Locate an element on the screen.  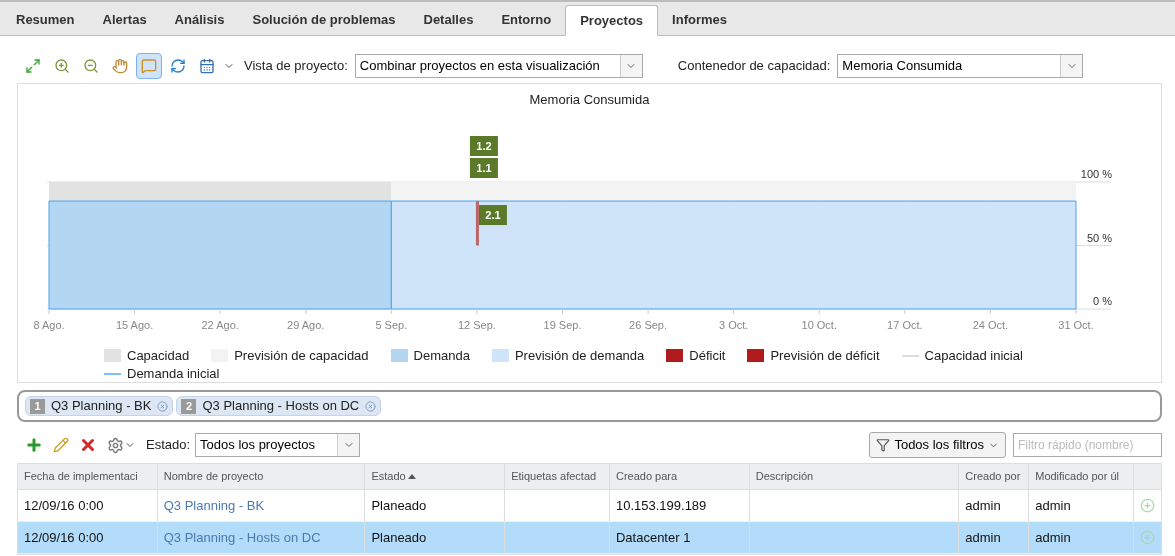
x-tick-label: 31 Oct. is located at coordinates (1076, 324).